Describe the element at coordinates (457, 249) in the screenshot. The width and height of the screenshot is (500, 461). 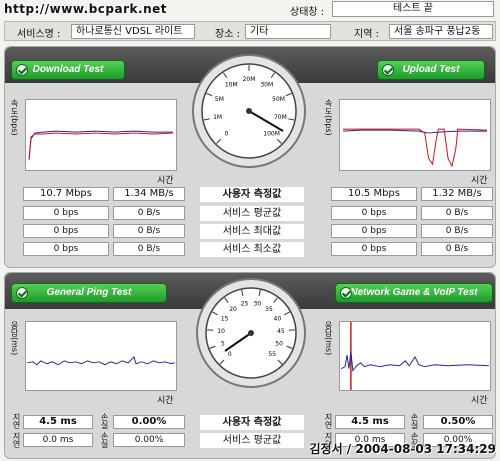
I see `upload-min-Bps: 0 B/s` at that location.